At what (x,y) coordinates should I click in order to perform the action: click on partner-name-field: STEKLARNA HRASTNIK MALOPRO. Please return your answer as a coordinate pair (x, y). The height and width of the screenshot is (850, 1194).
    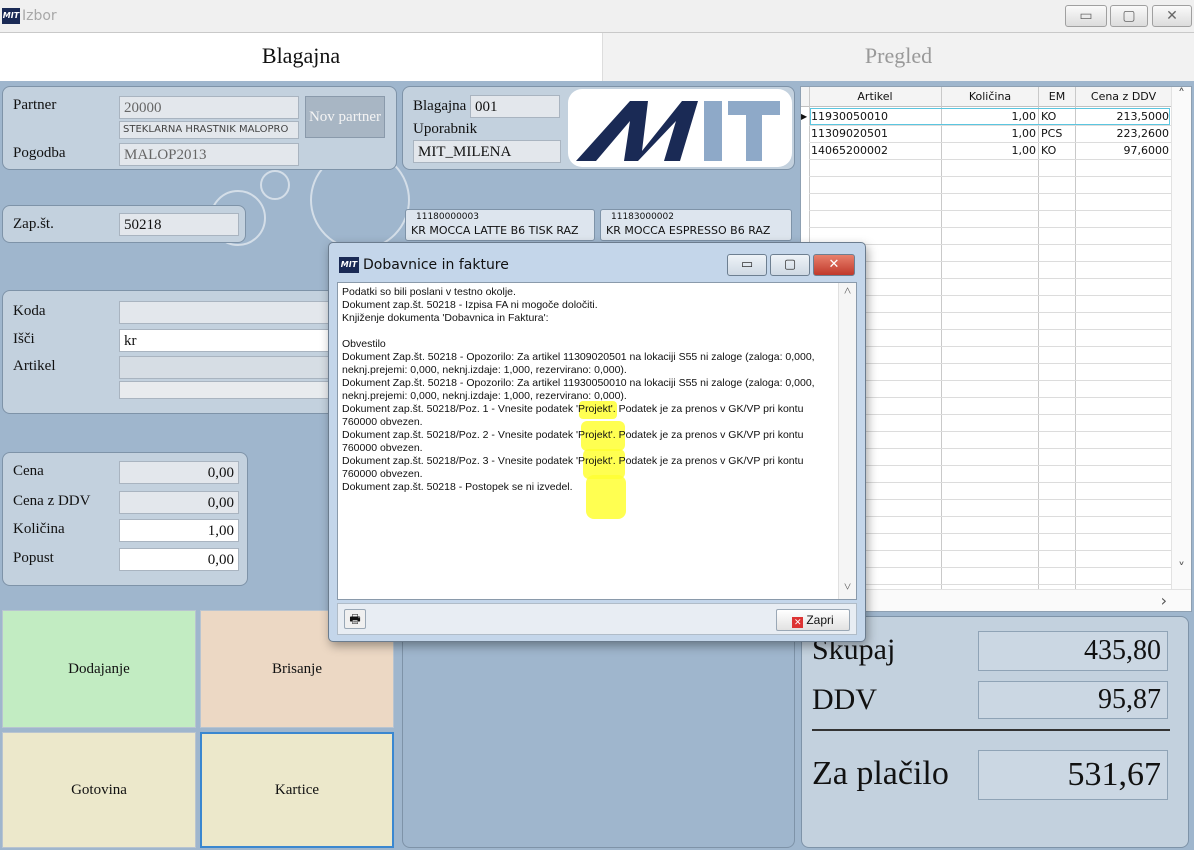
    Looking at the image, I should click on (209, 130).